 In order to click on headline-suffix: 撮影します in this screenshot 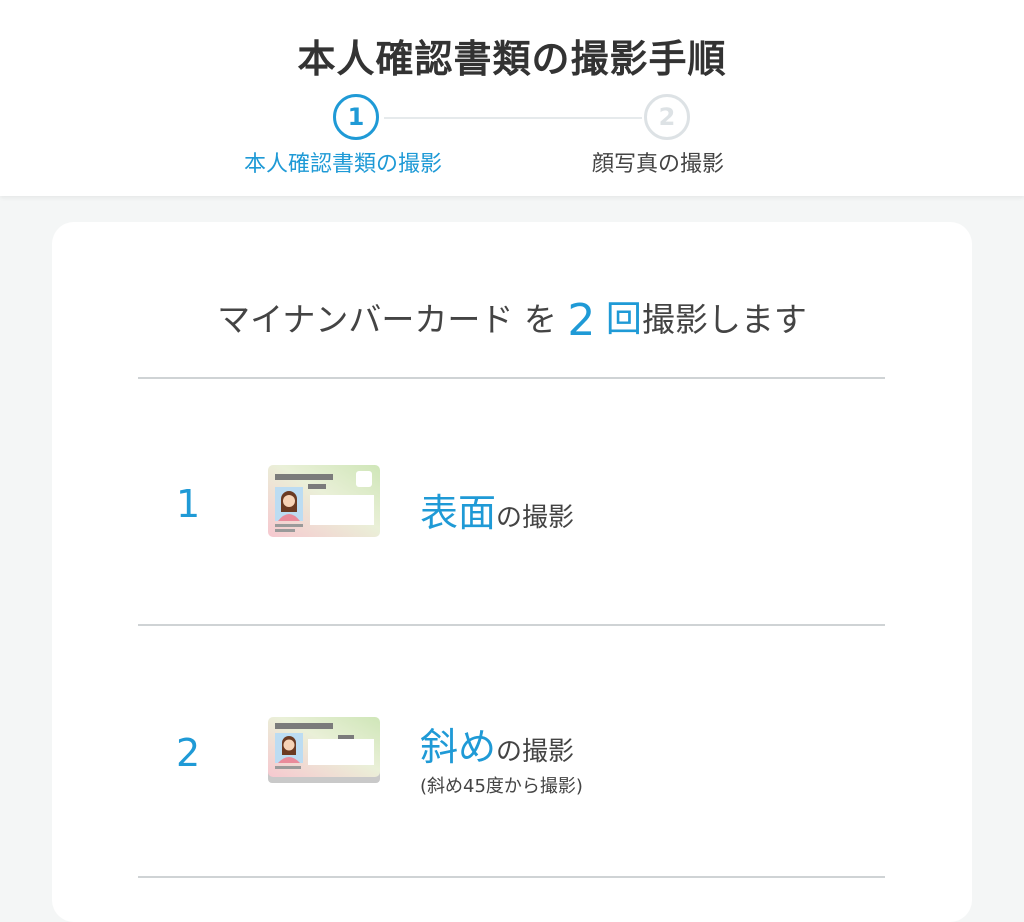, I will do `click(724, 319)`.